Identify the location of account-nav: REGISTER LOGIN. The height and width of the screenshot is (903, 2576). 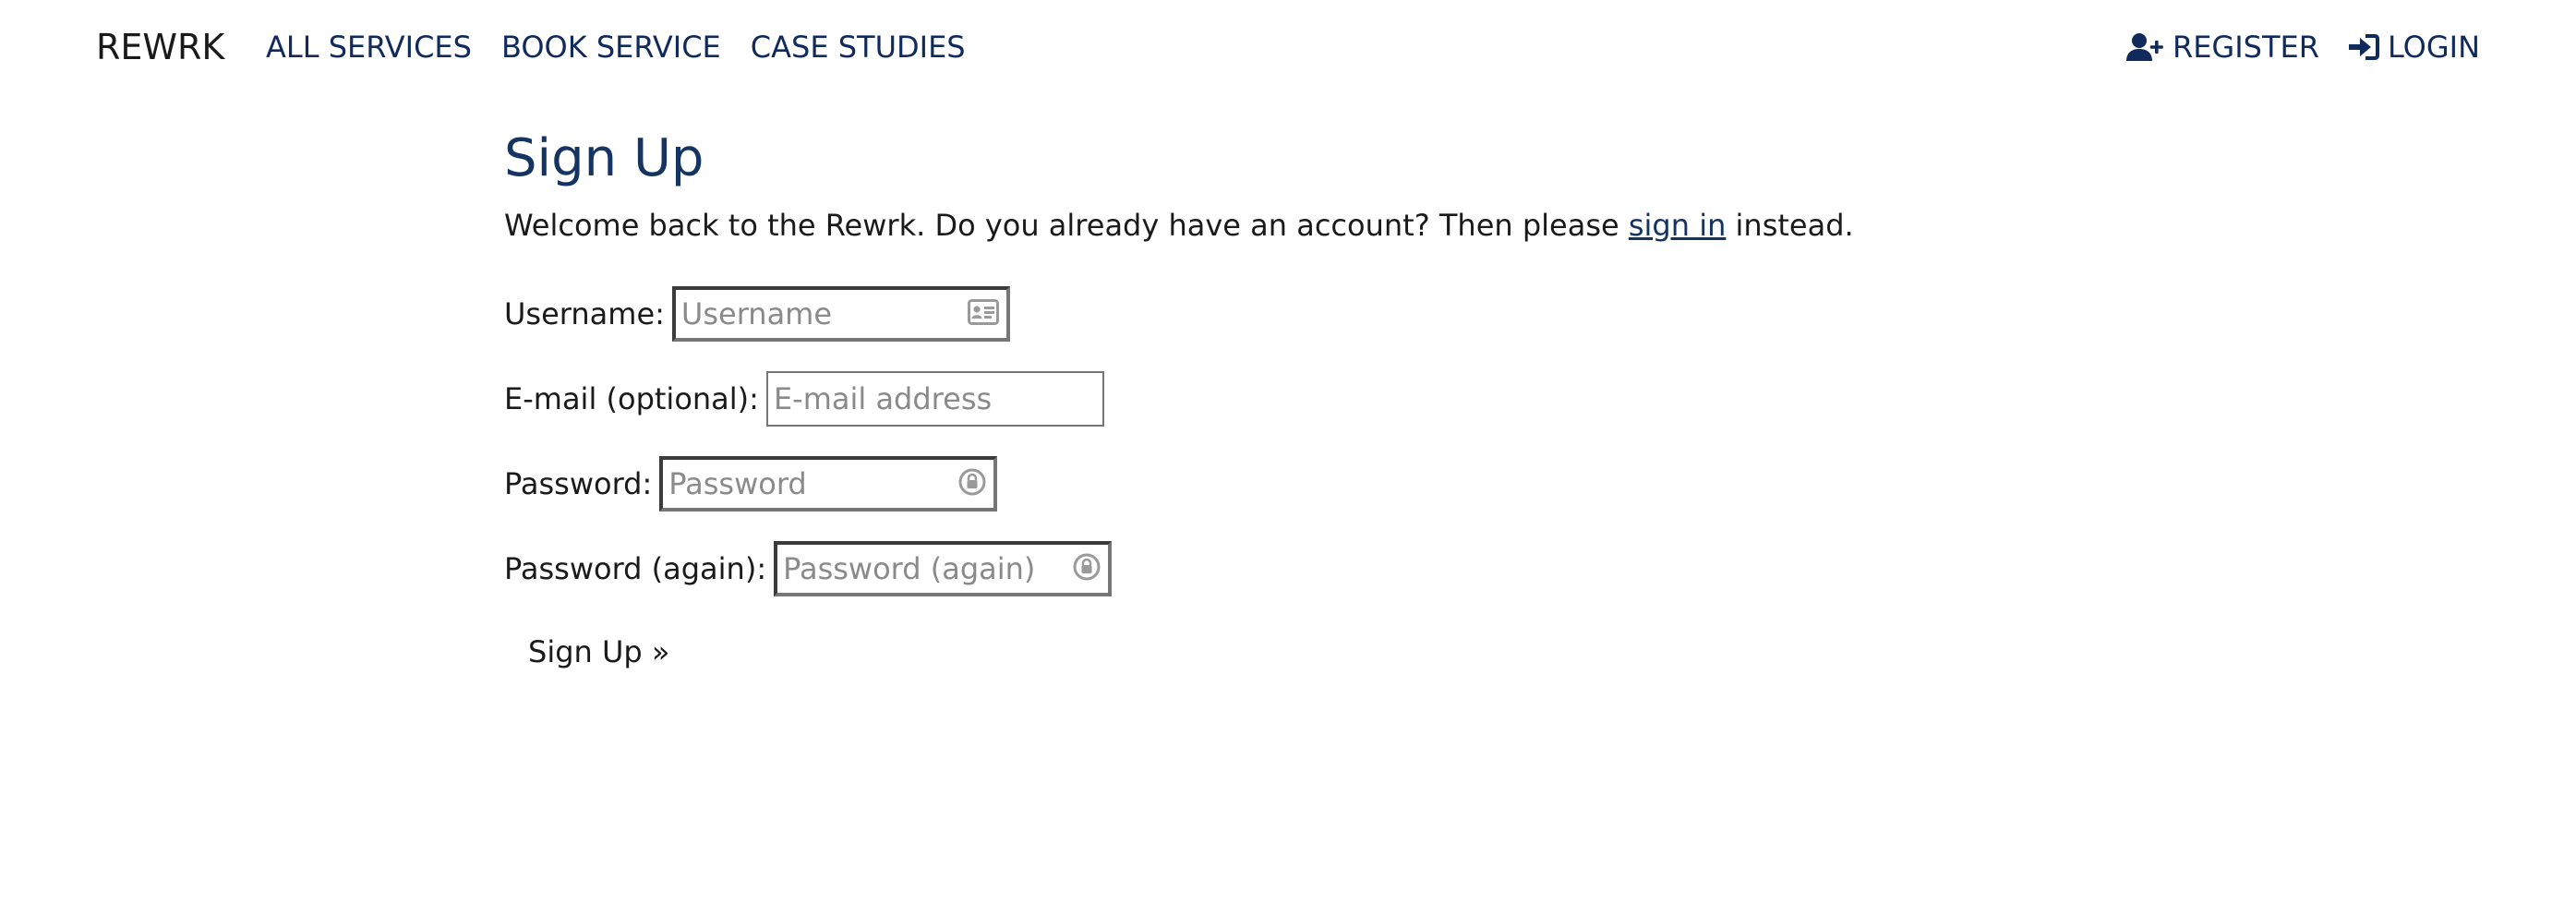
(2302, 47).